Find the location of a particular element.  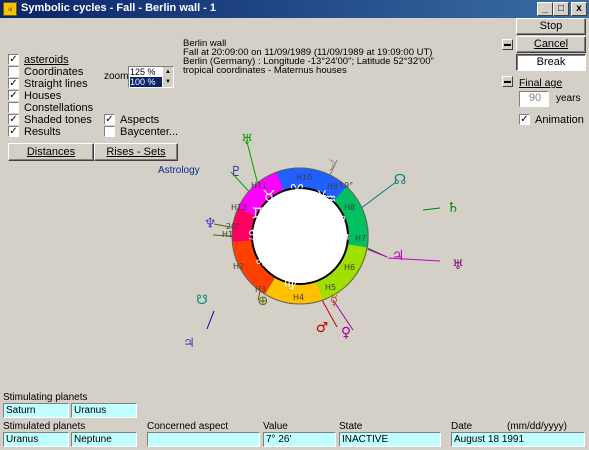

node-icon: ☊ is located at coordinates (400, 180).